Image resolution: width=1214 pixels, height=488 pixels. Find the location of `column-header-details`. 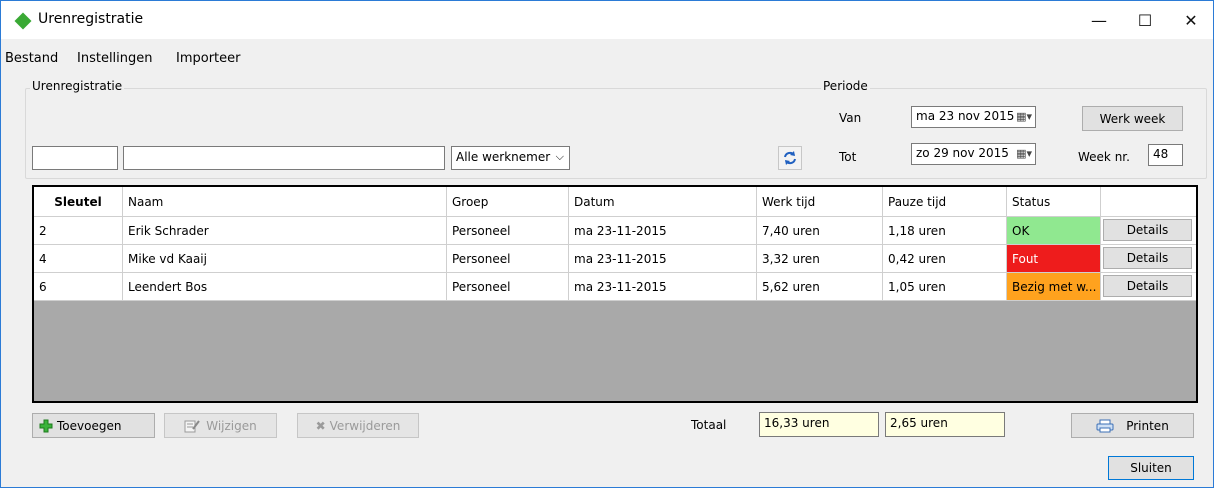

column-header-details is located at coordinates (1148, 201).